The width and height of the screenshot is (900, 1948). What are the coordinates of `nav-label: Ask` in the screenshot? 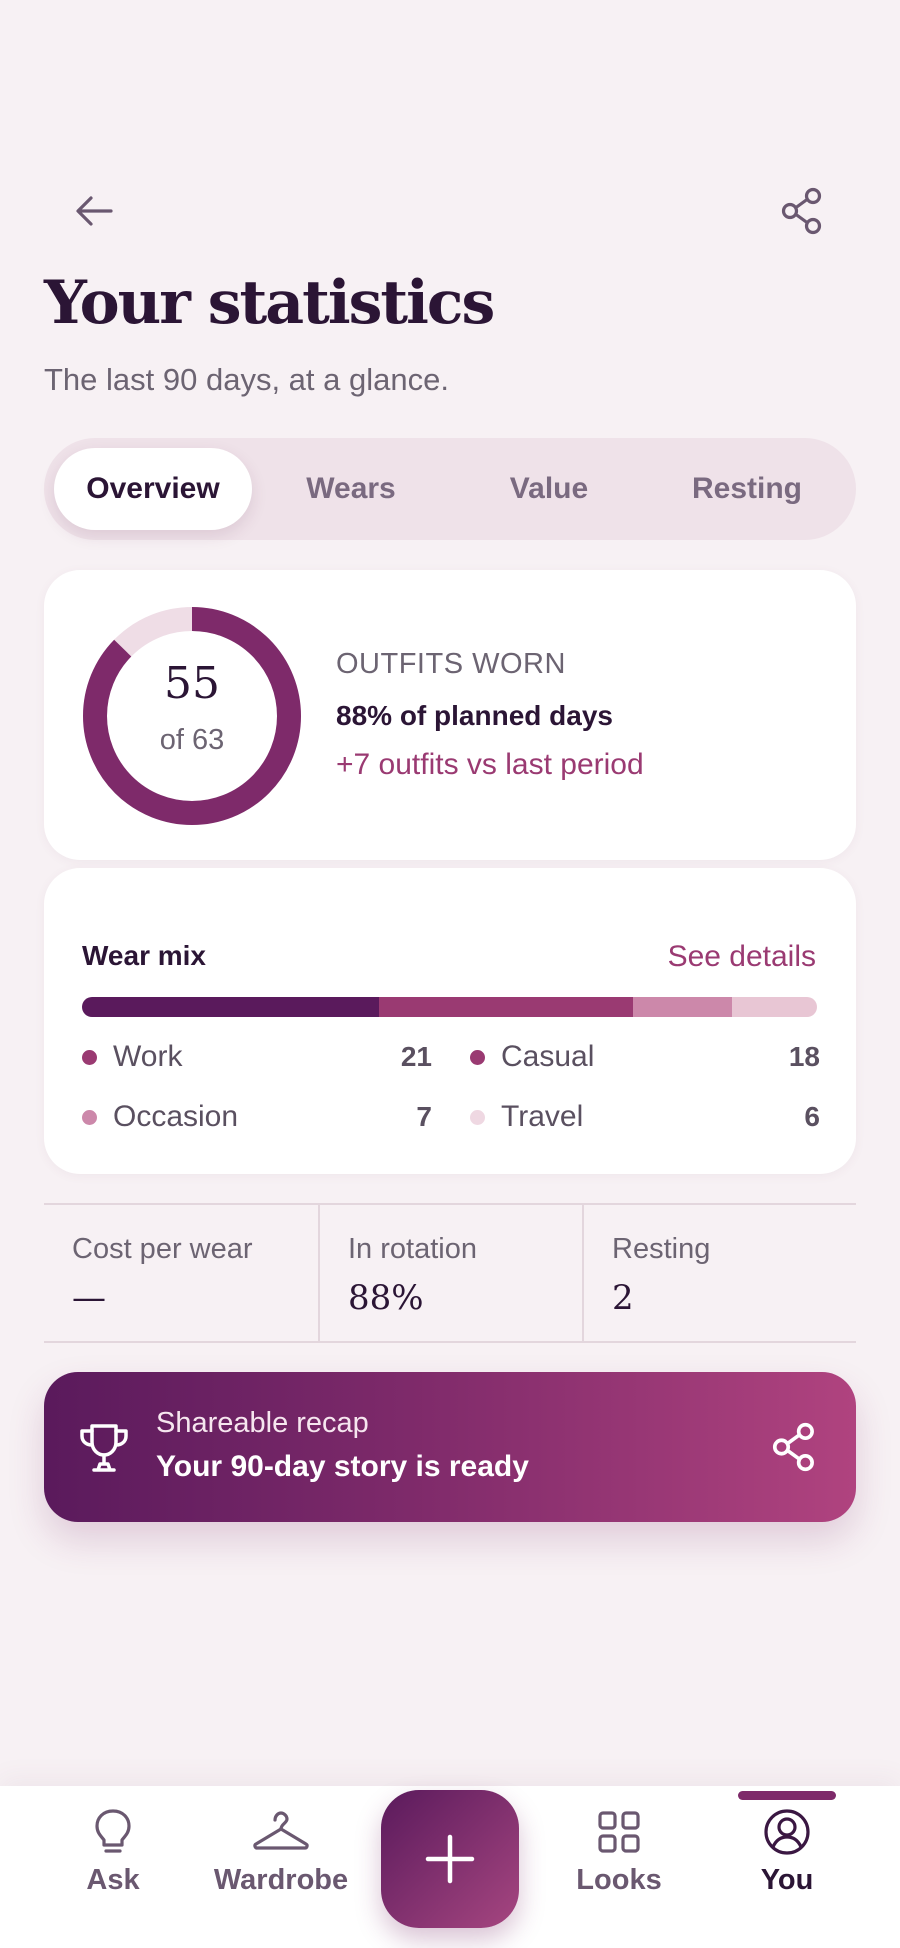 It's located at (113, 1880).